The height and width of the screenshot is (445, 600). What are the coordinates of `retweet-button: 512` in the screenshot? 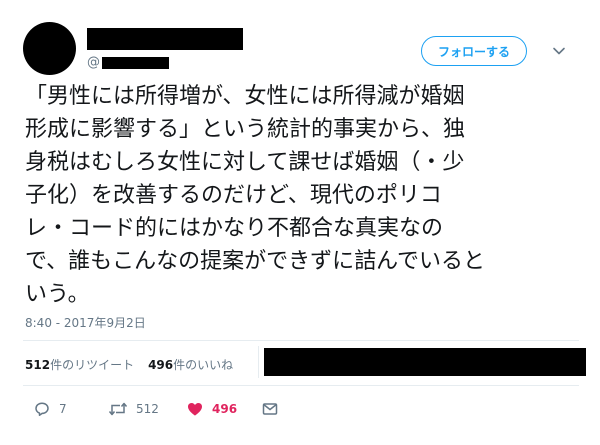 It's located at (133, 409).